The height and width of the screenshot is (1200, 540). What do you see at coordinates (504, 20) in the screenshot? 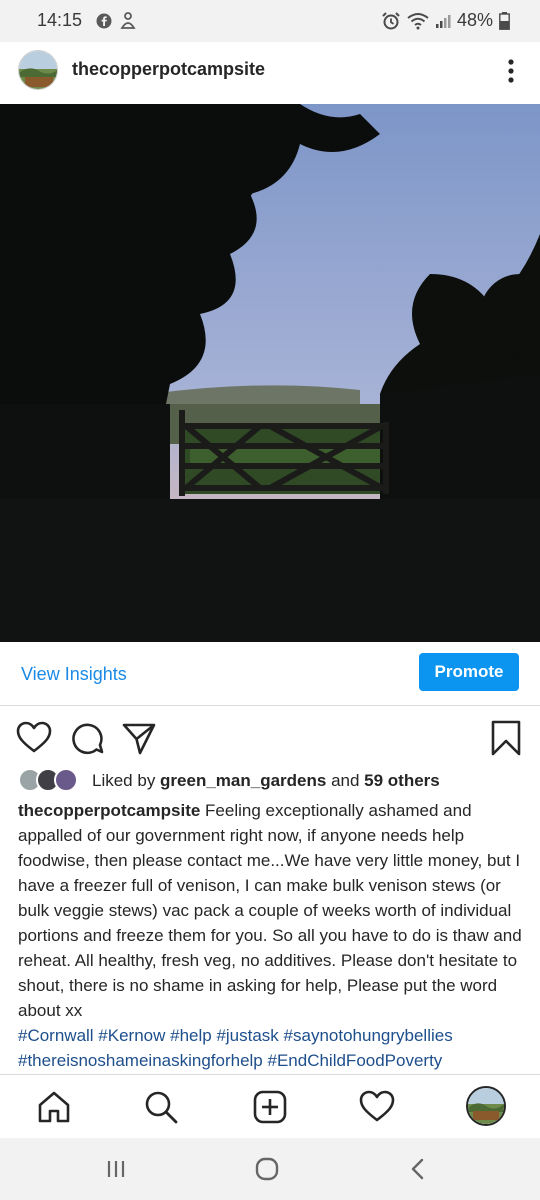
I see `battery-icon` at bounding box center [504, 20].